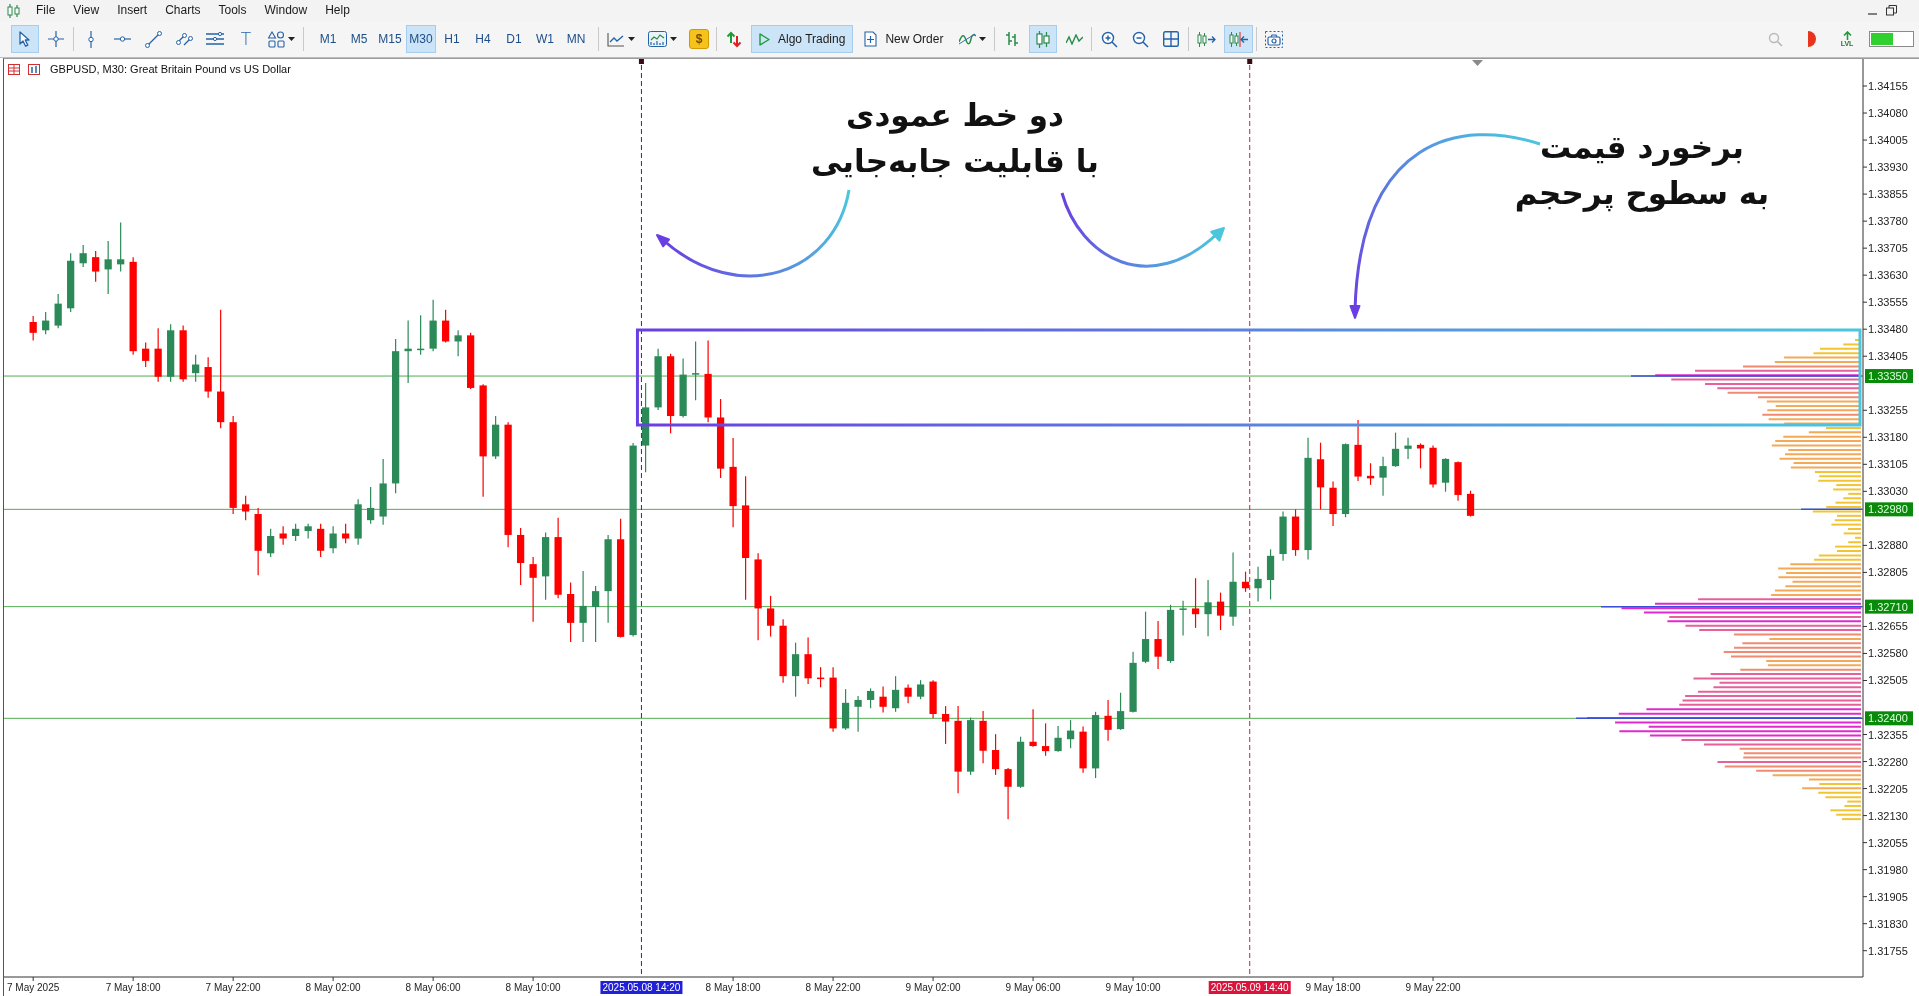 The width and height of the screenshot is (1919, 996). I want to click on menu-item: Charts, so click(183, 10).